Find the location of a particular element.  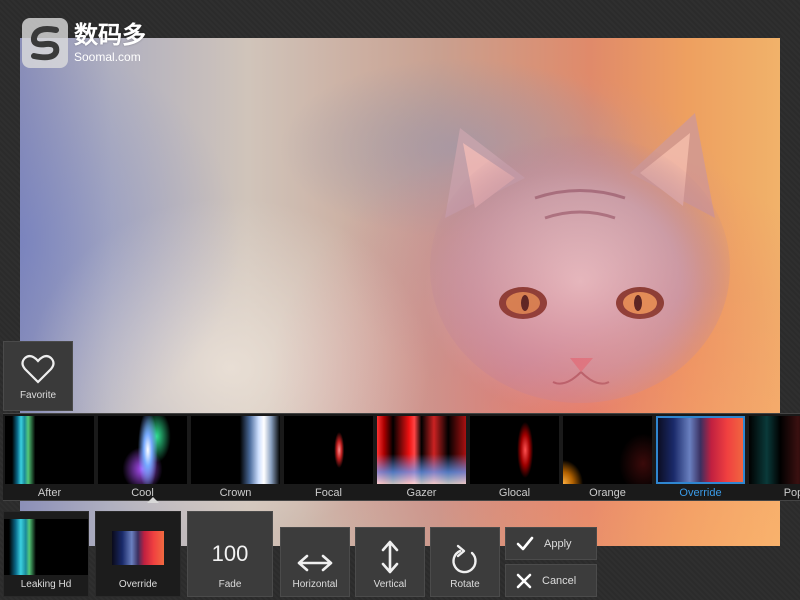

effect-focal: Focal is located at coordinates (328, 457).